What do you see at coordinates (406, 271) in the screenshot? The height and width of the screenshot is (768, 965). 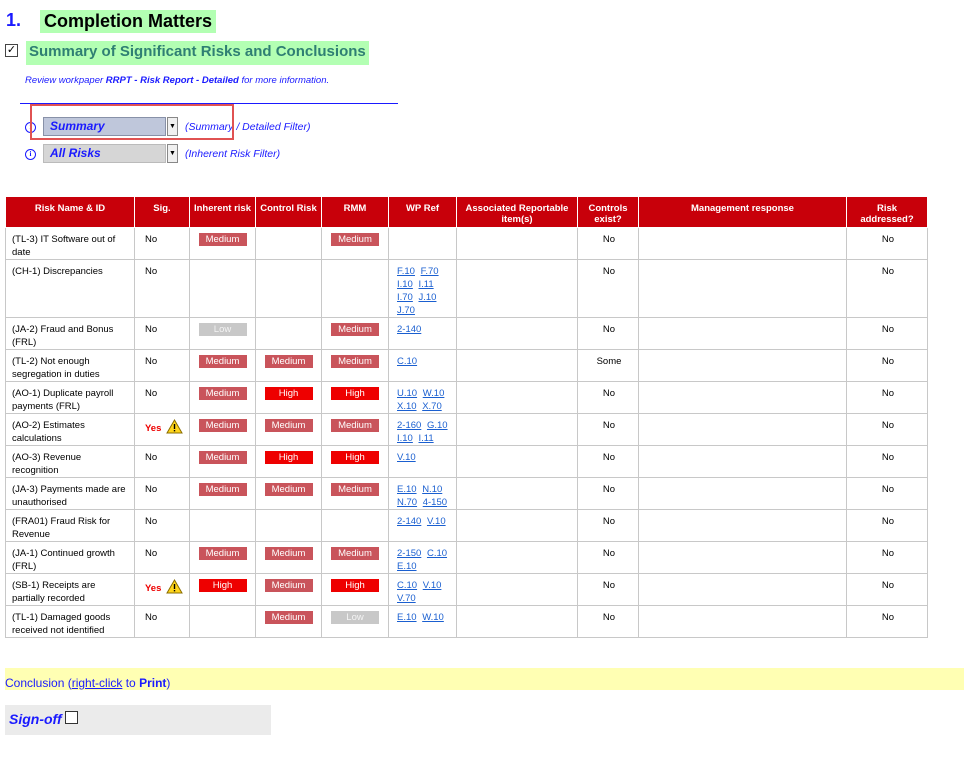 I see `wp-ref-link: F.10` at bounding box center [406, 271].